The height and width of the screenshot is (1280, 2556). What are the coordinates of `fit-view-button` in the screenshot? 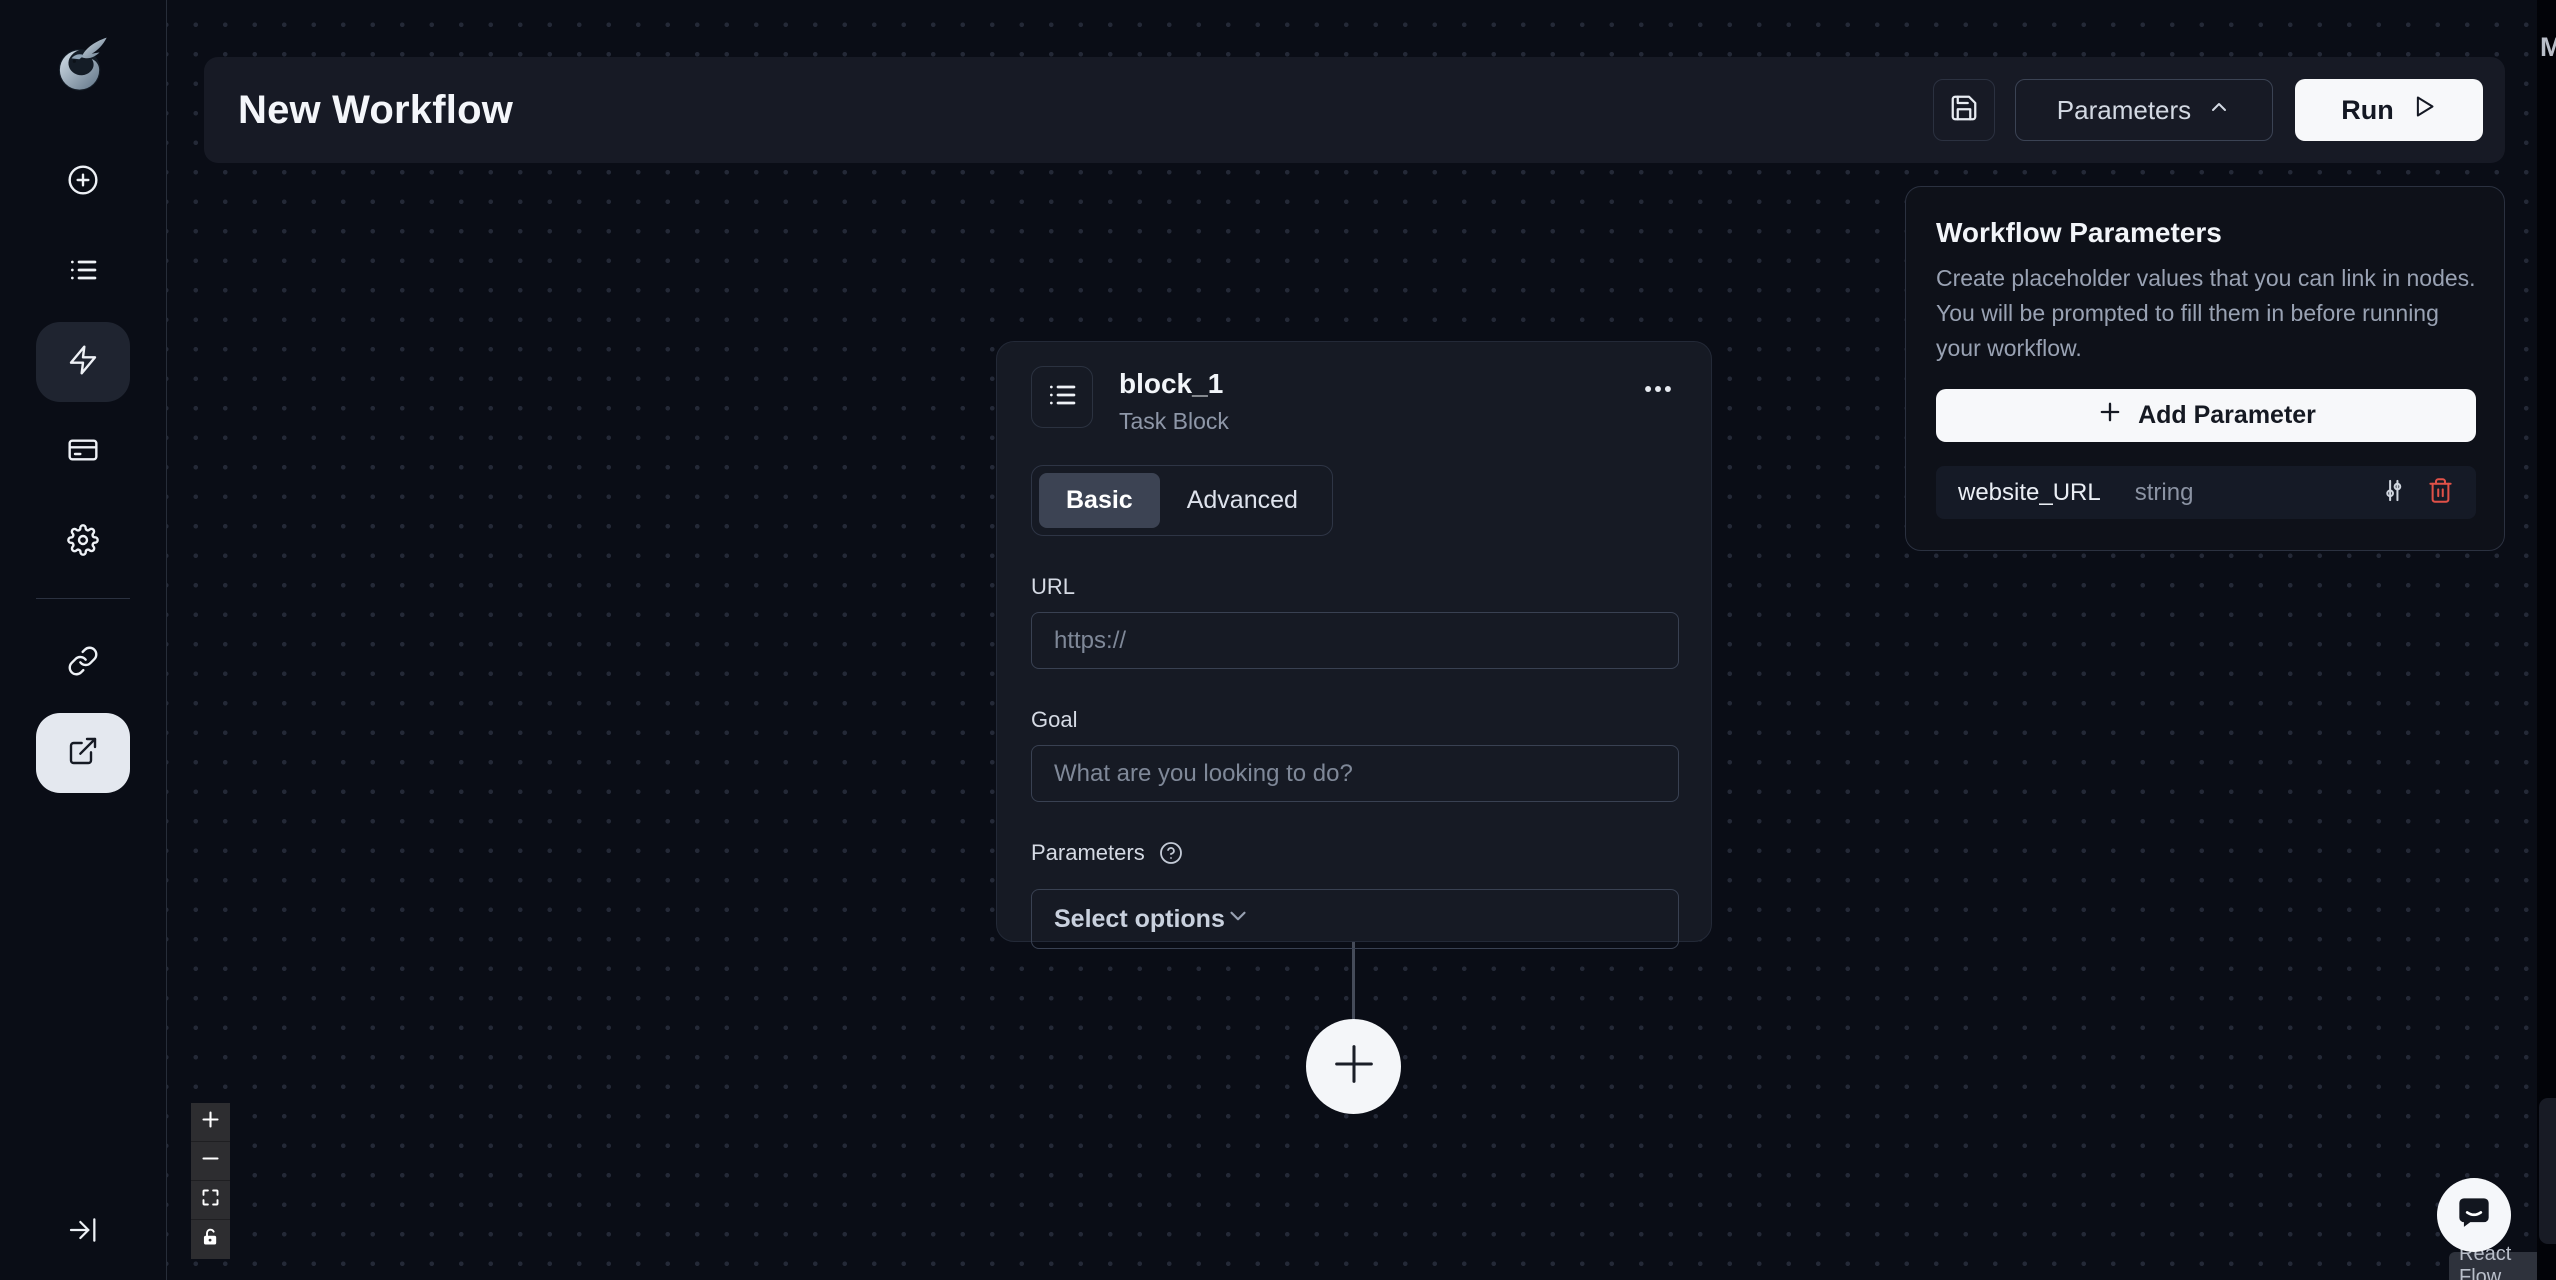 It's located at (210, 1200).